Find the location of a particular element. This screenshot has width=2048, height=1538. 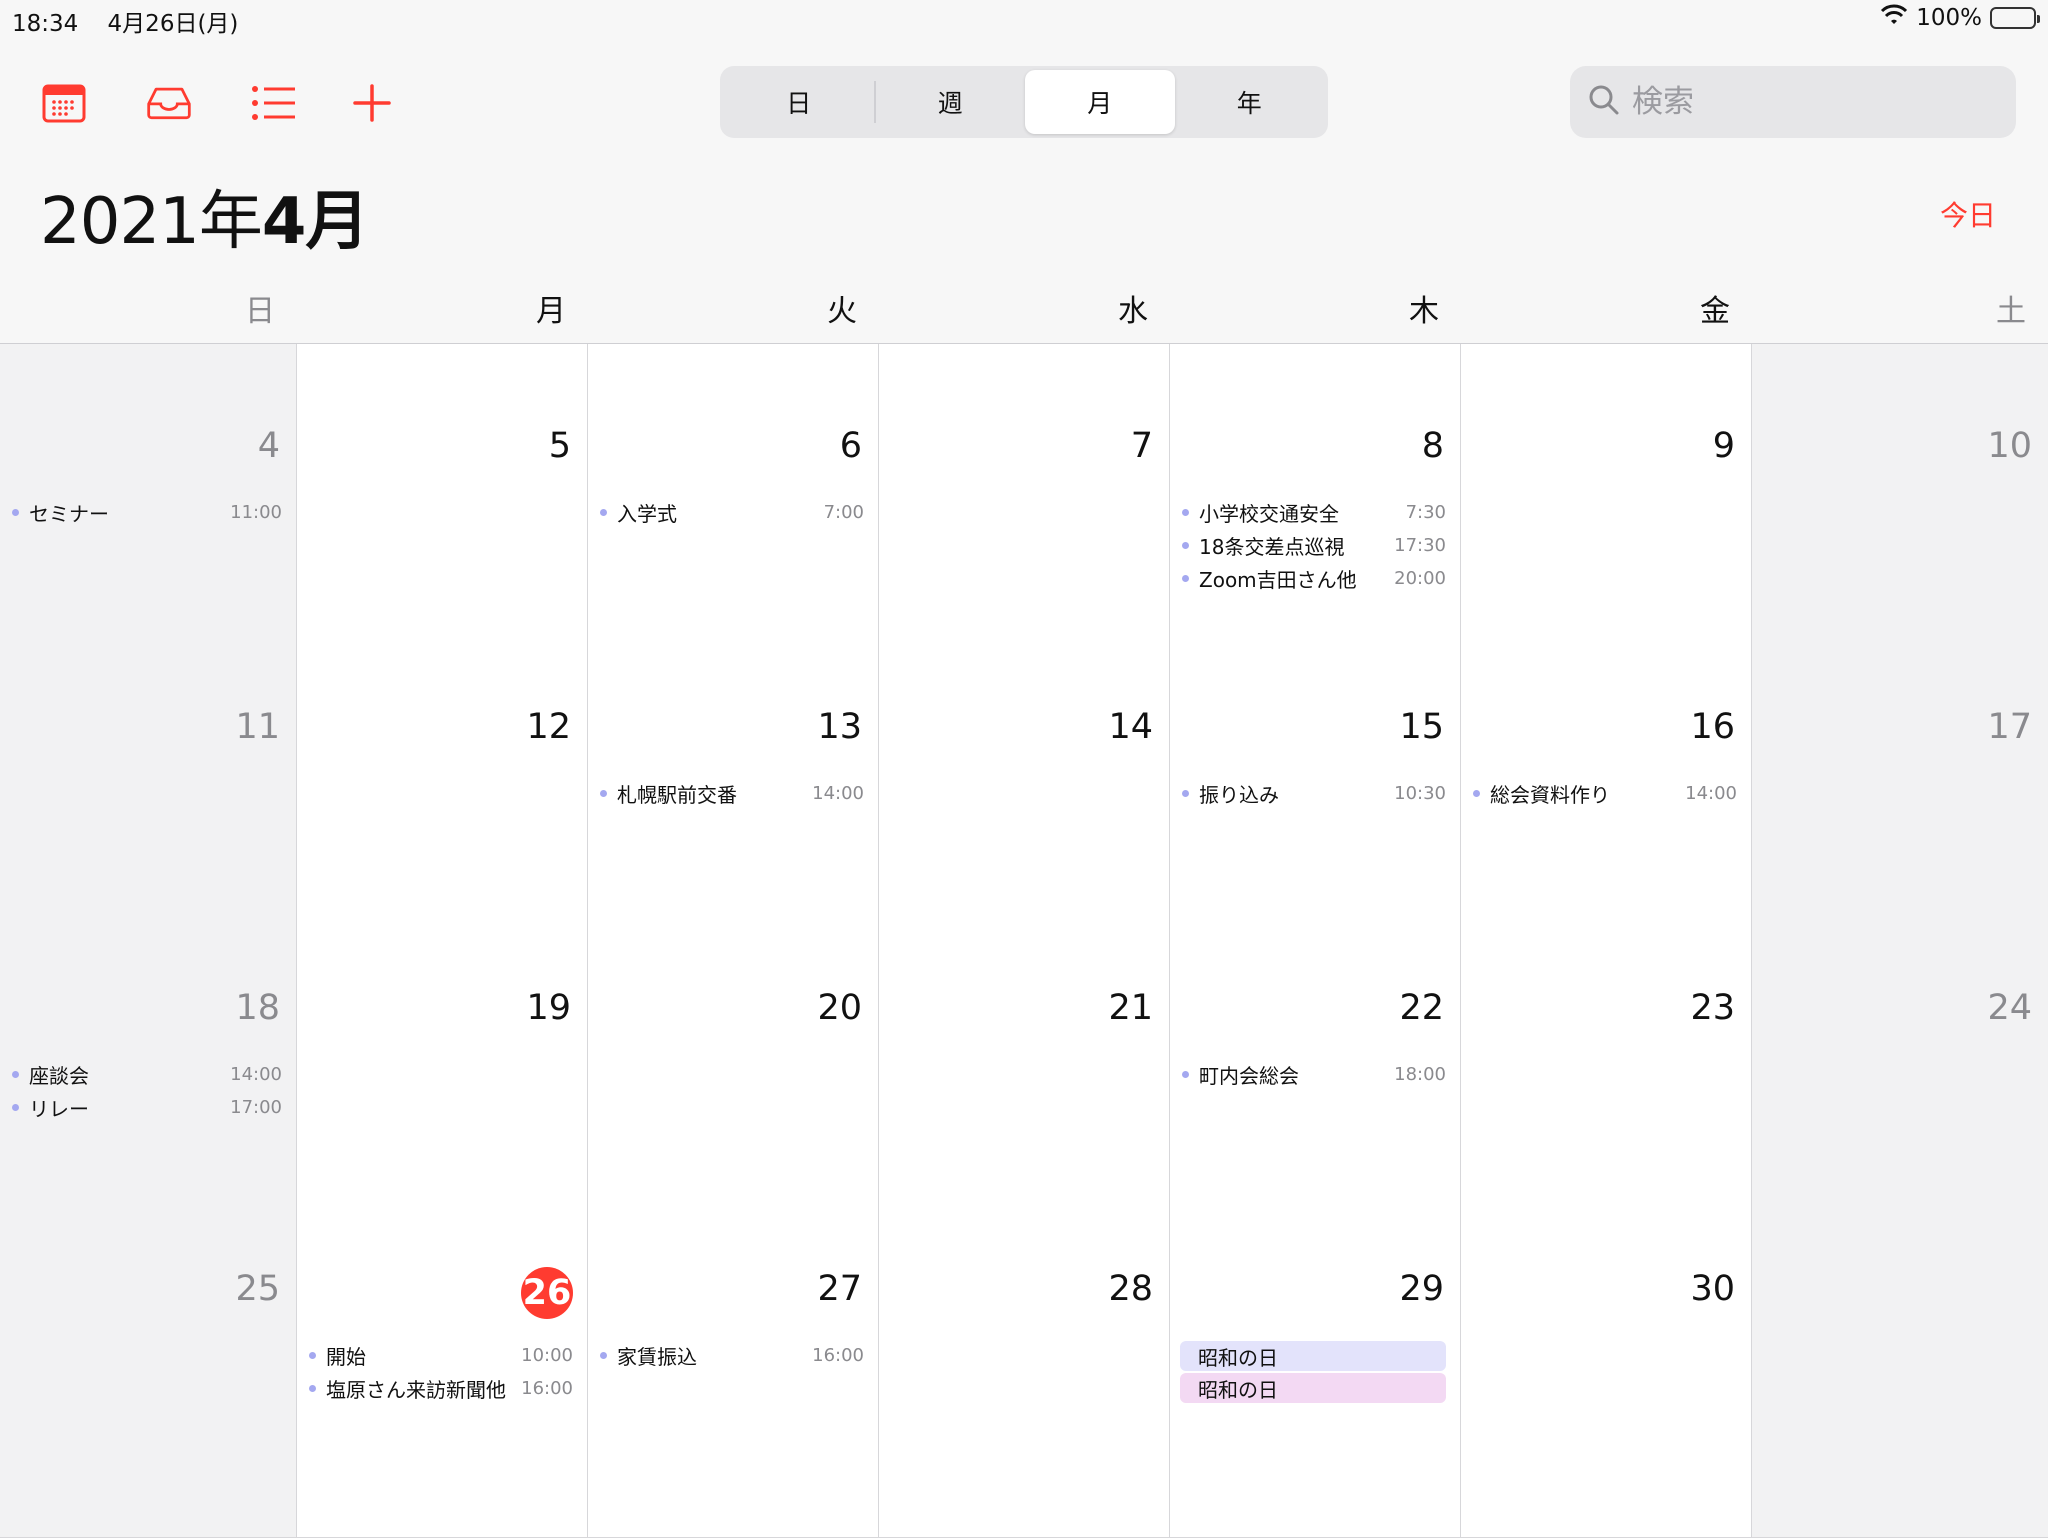

event-item: 家賃振込 16:00 is located at coordinates (731, 1355).